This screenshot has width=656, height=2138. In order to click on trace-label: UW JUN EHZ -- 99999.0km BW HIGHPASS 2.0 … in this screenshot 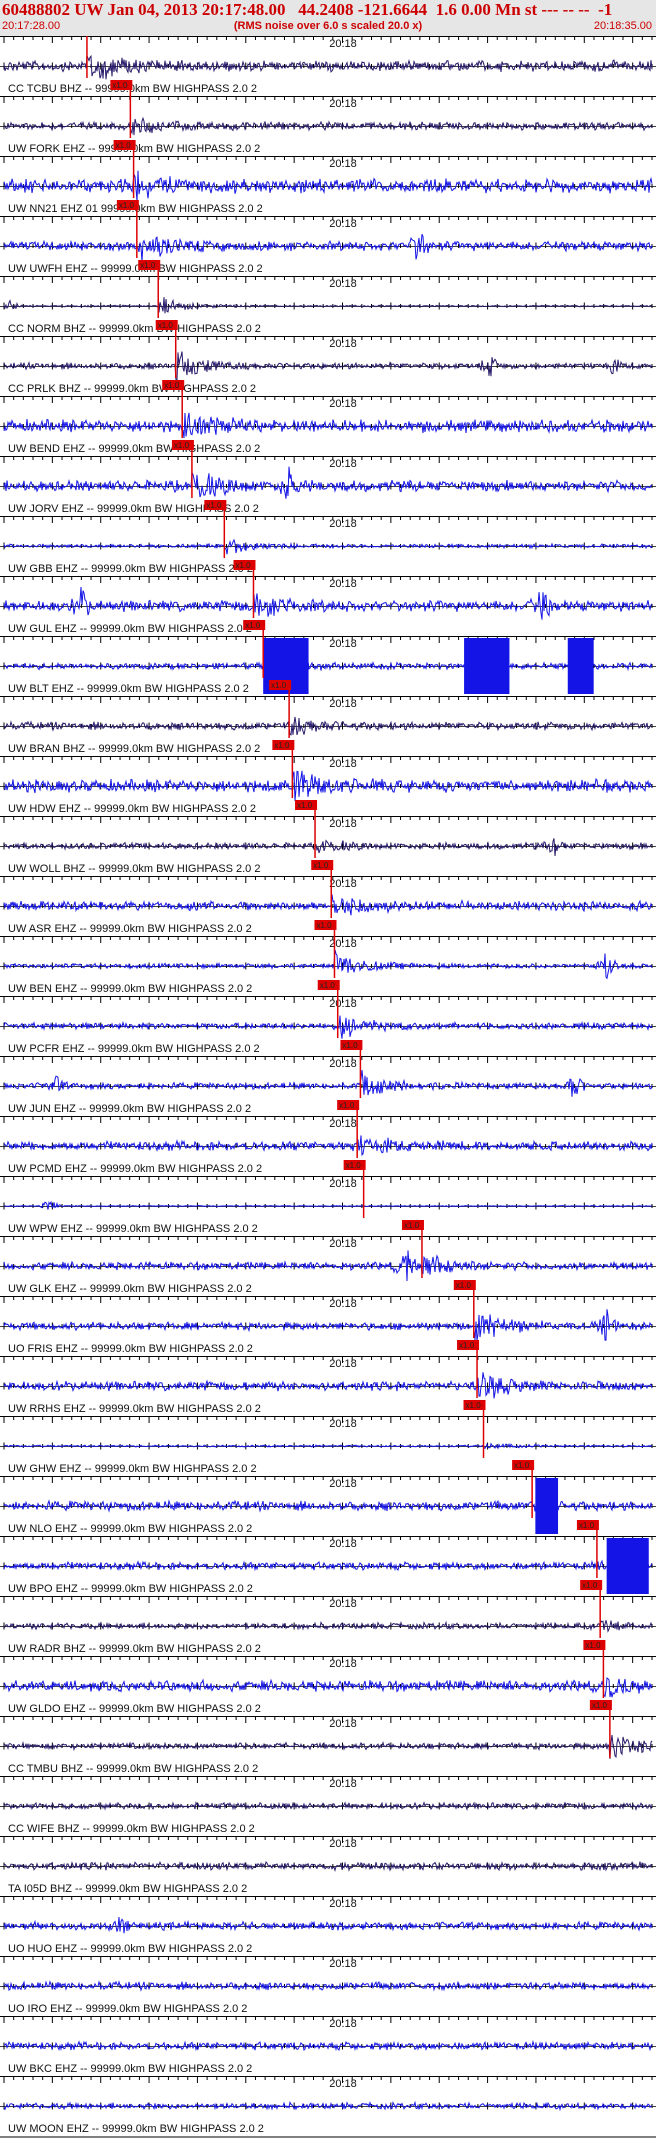, I will do `click(129, 1109)`.